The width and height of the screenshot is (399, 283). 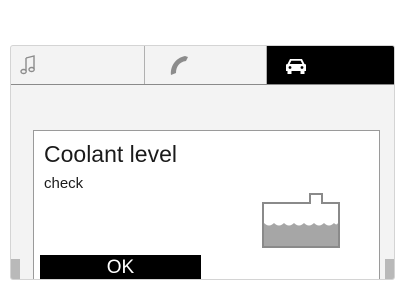 What do you see at coordinates (296, 66) in the screenshot?
I see `car-icon` at bounding box center [296, 66].